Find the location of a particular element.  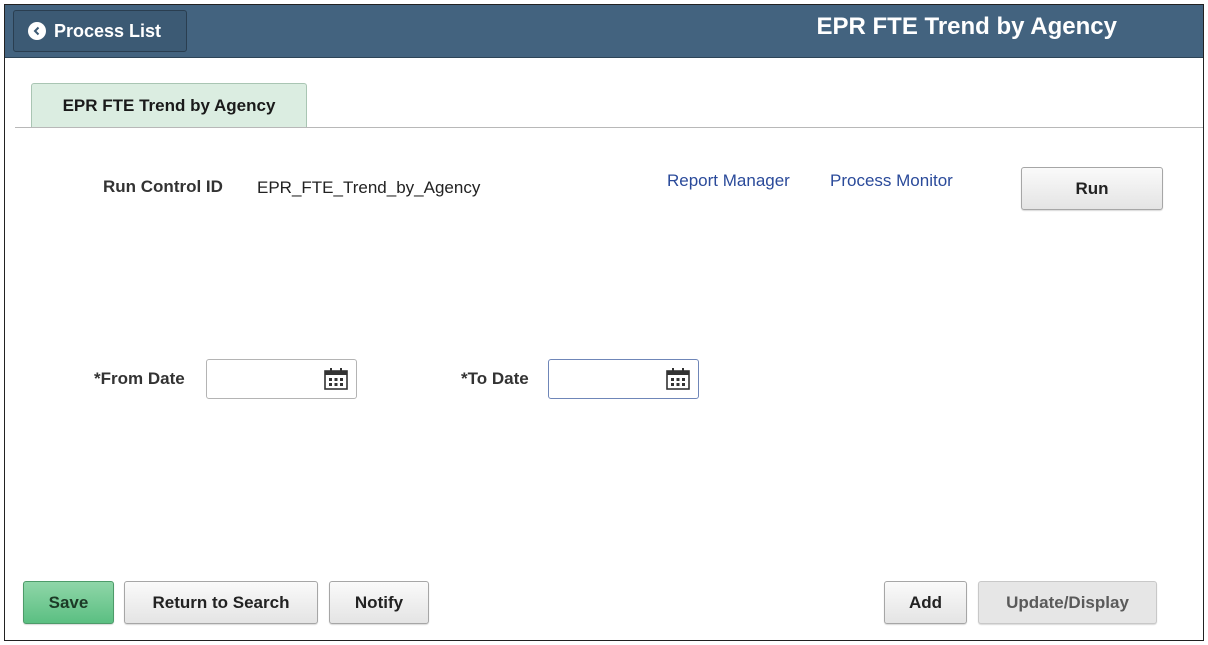

notify-button: Notify is located at coordinates (379, 602).